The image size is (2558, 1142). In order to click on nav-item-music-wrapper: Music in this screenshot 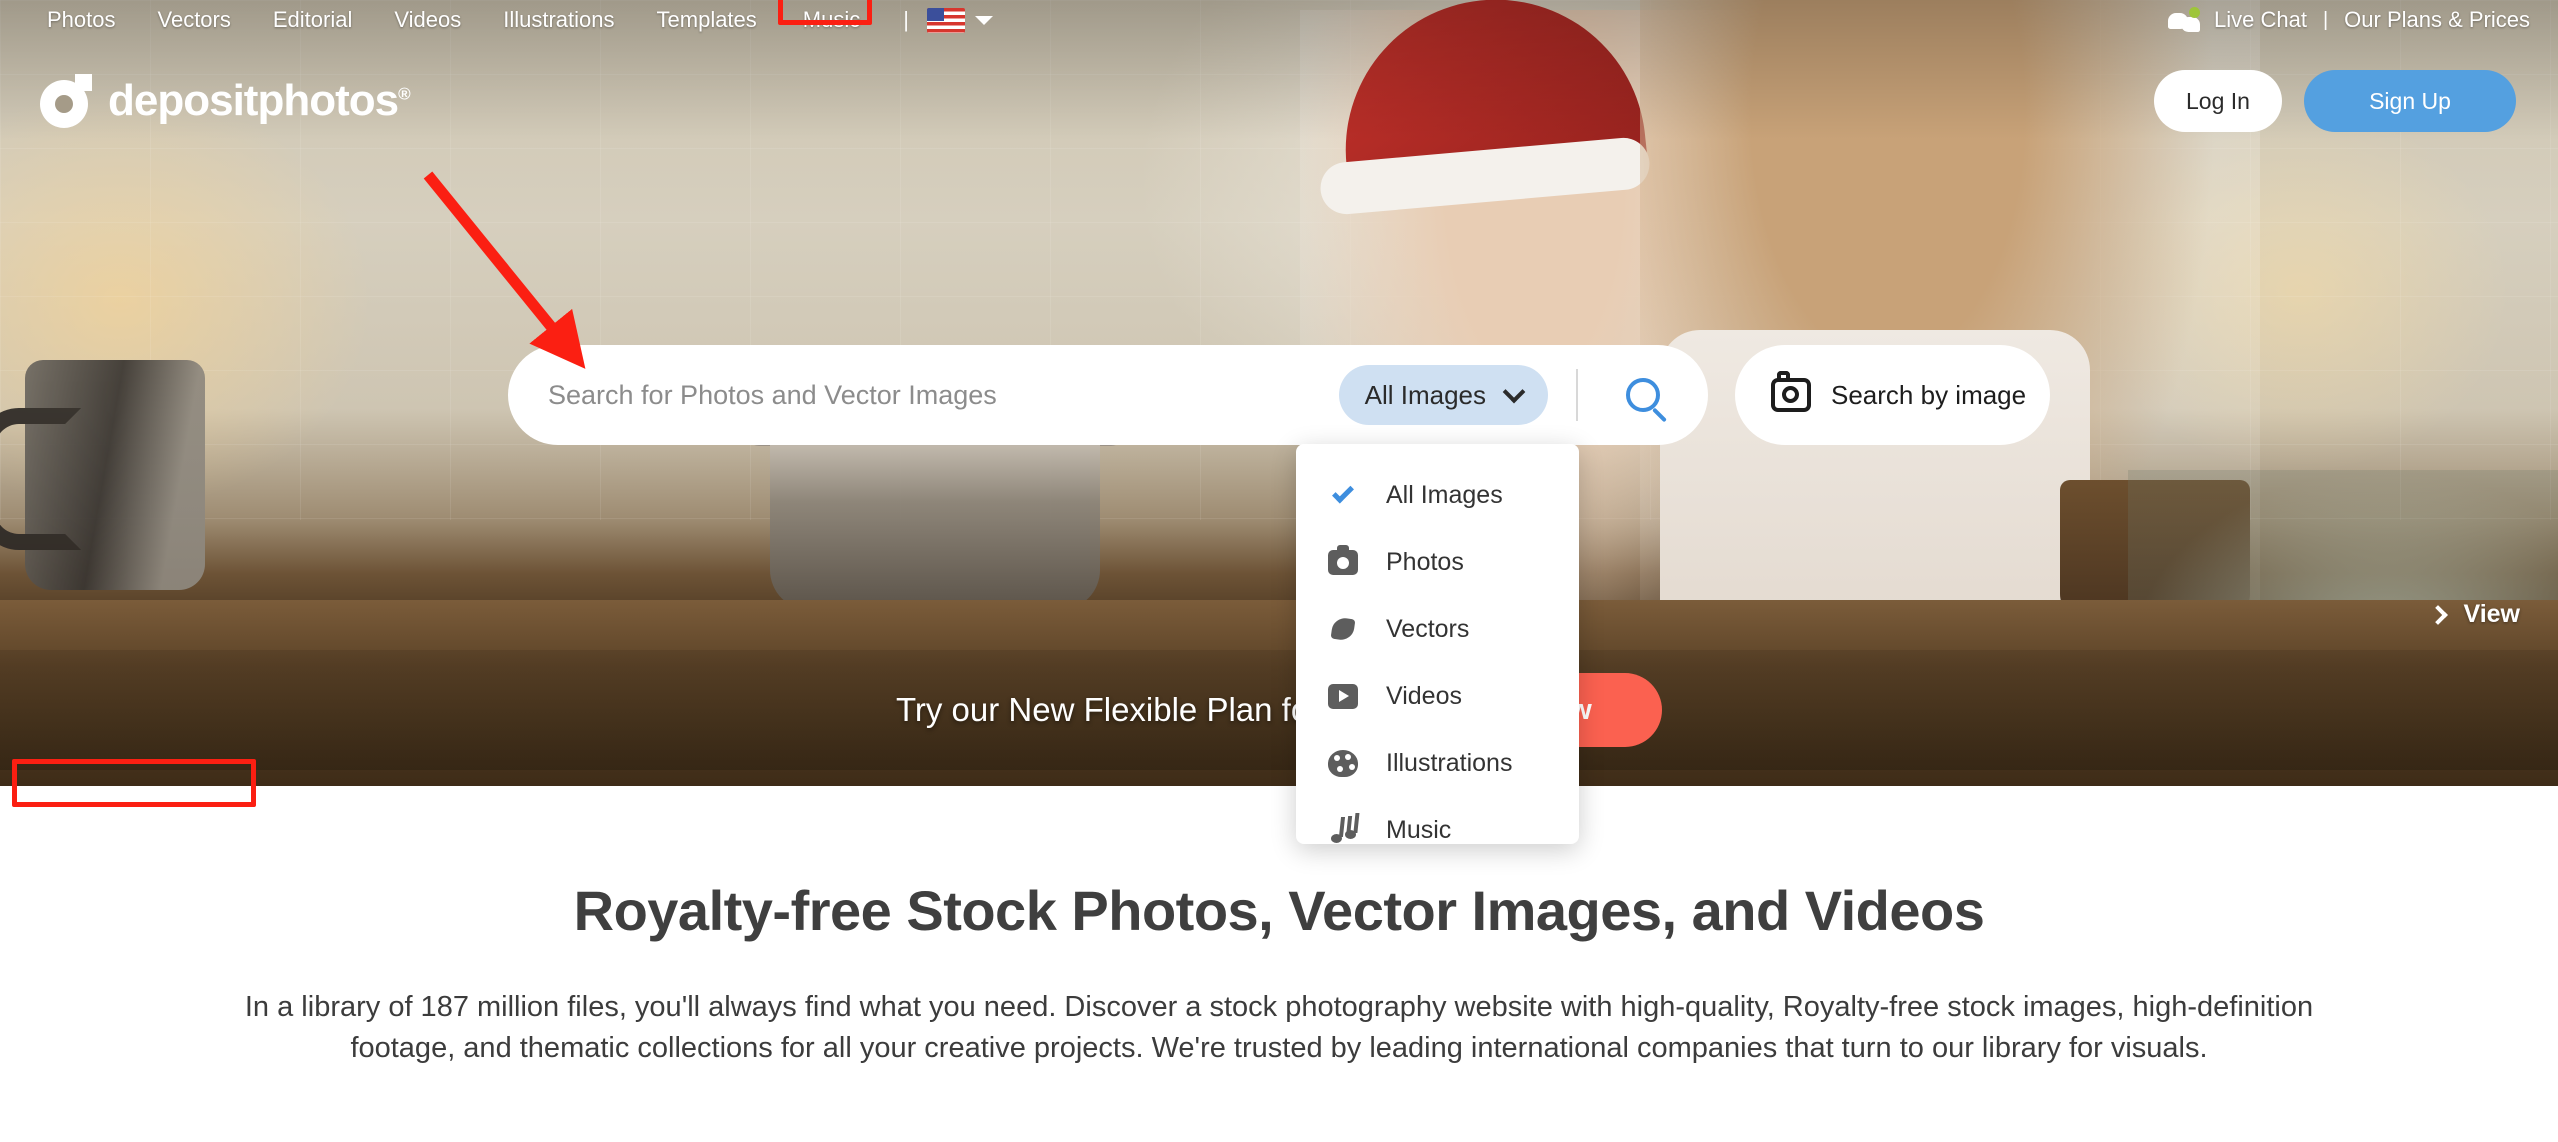, I will do `click(831, 19)`.